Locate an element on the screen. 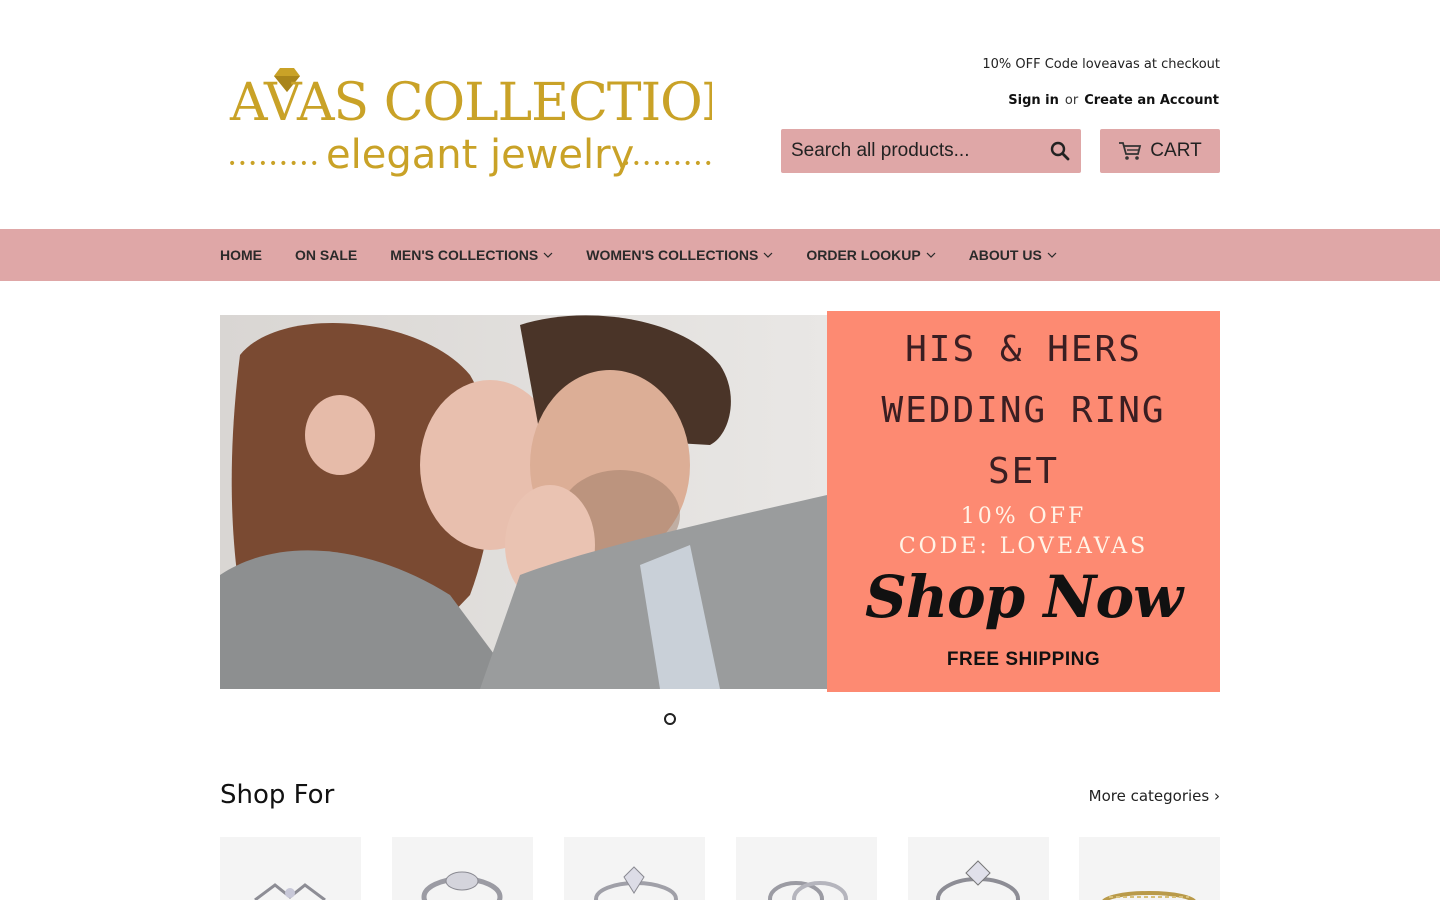 Image resolution: width=1440 pixels, height=900 pixels. nav-mens-collections: MEN'S COLLECTIONS is located at coordinates (471, 255).